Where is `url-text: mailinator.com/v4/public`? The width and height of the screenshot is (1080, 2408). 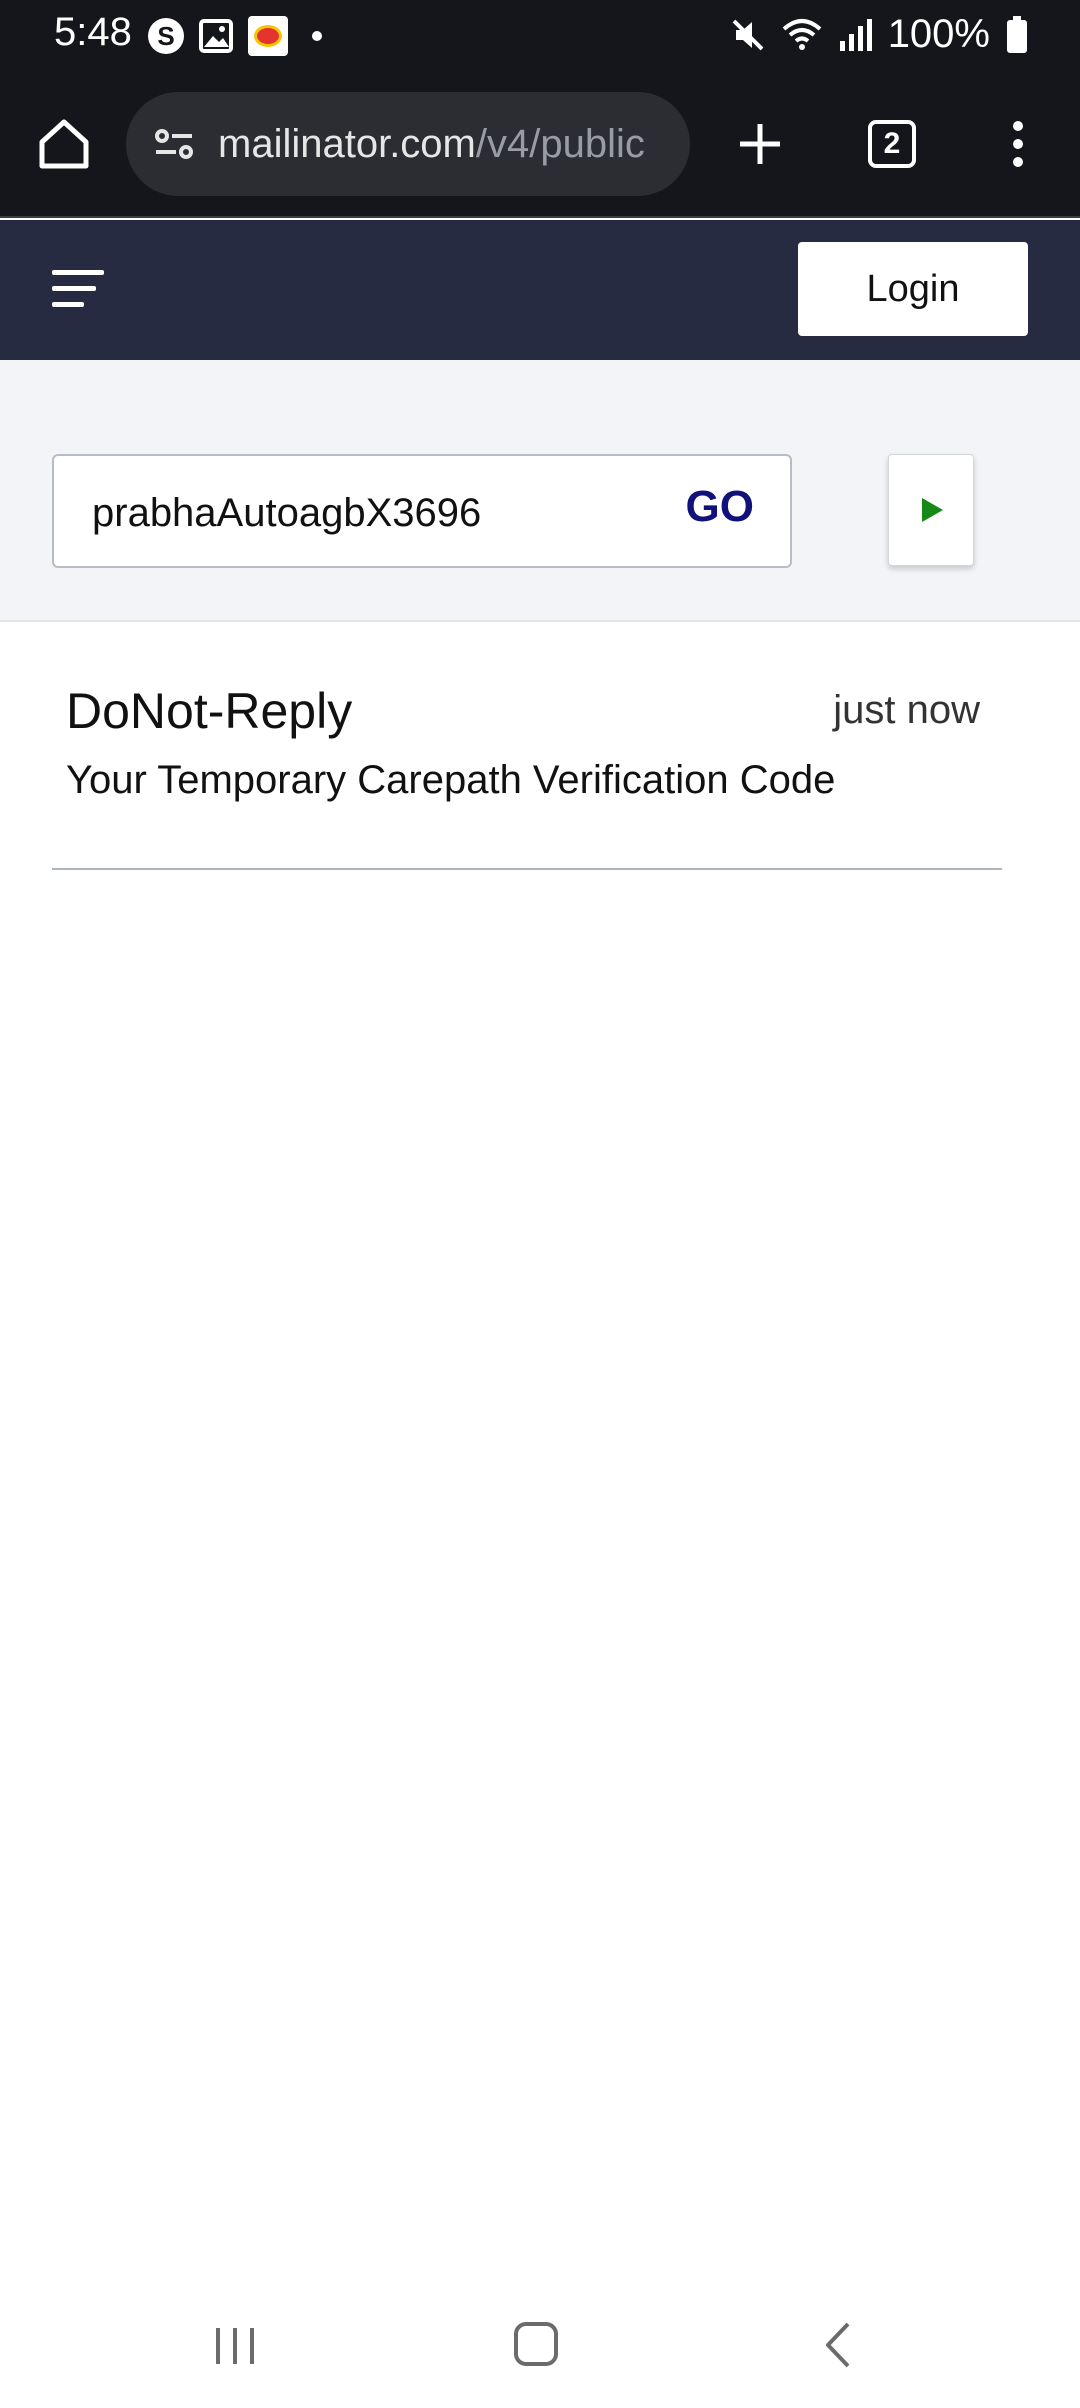
url-text: mailinator.com/v4/public is located at coordinates (431, 144).